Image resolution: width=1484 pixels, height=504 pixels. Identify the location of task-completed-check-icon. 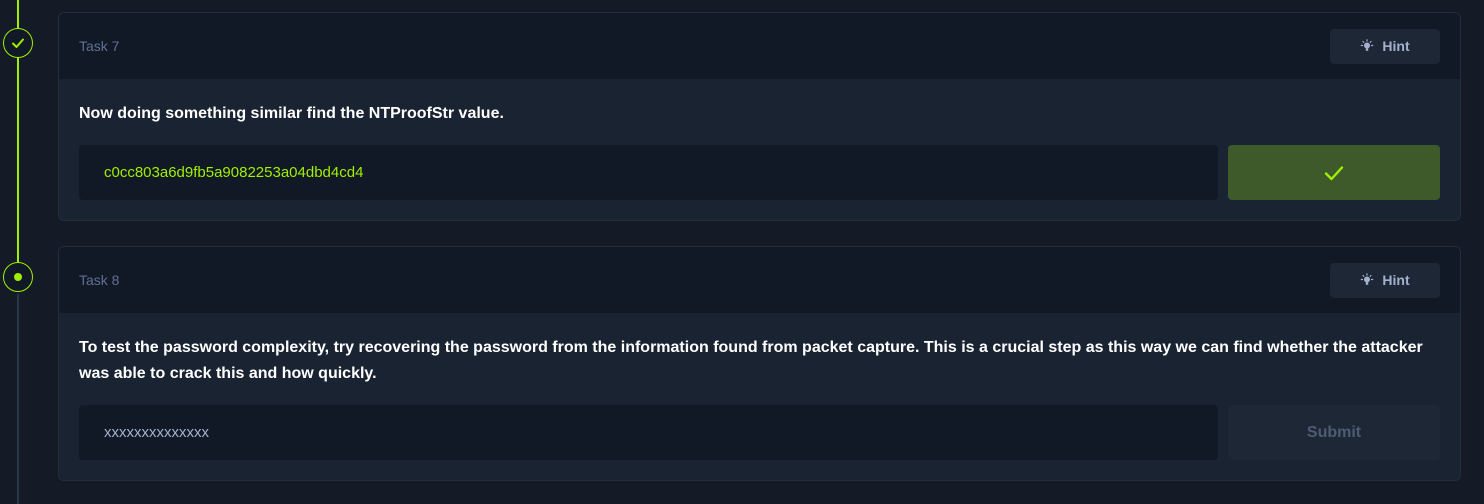
(18, 43).